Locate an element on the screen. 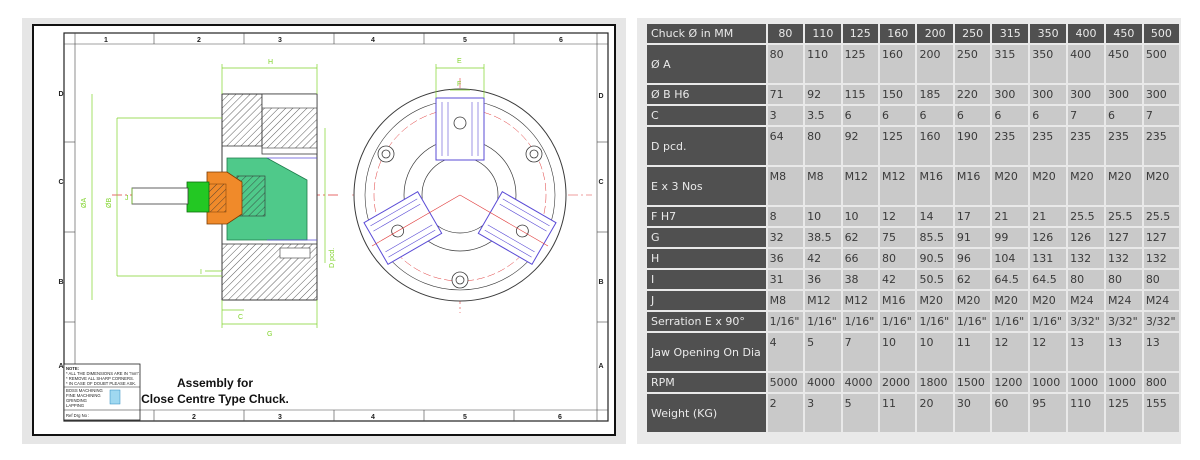 Image resolution: width=1200 pixels, height=460 pixels. zone-col-6-top: 6 is located at coordinates (561, 40).